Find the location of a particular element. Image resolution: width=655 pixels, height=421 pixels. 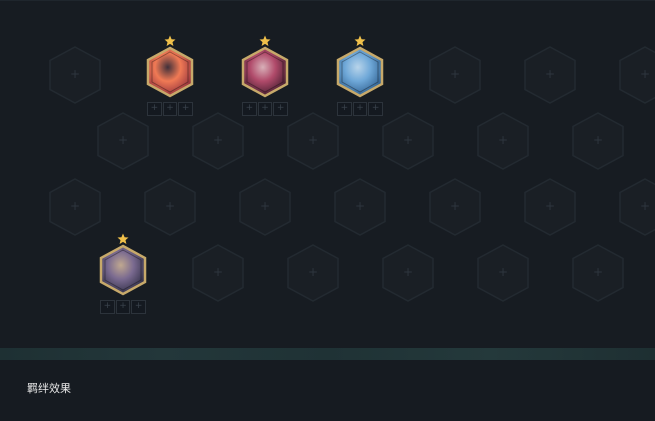

board-unit-champion-1: + + + is located at coordinates (170, 76).